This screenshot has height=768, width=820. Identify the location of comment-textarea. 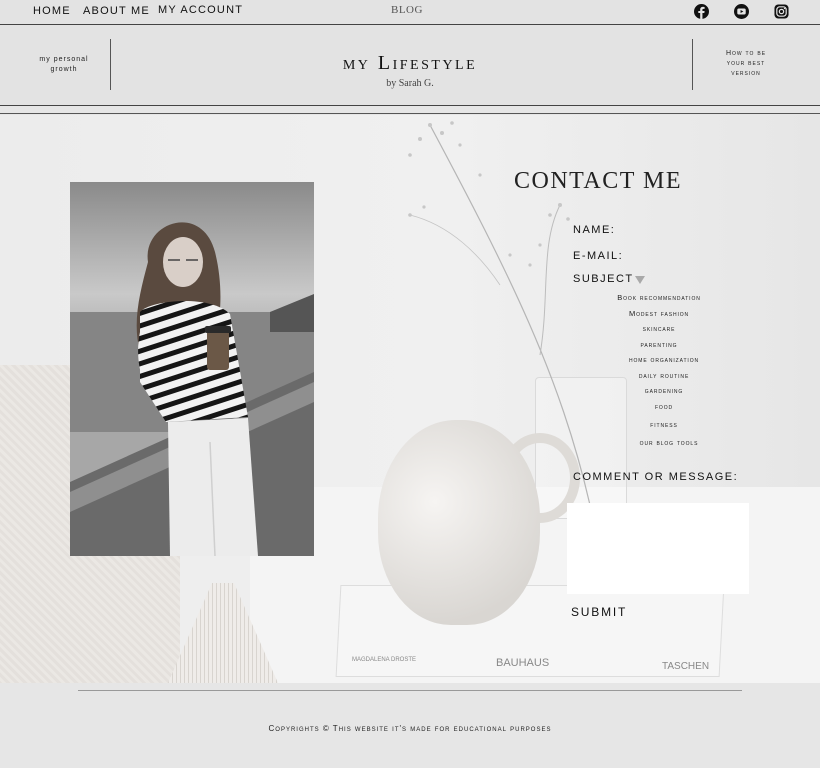
(658, 548).